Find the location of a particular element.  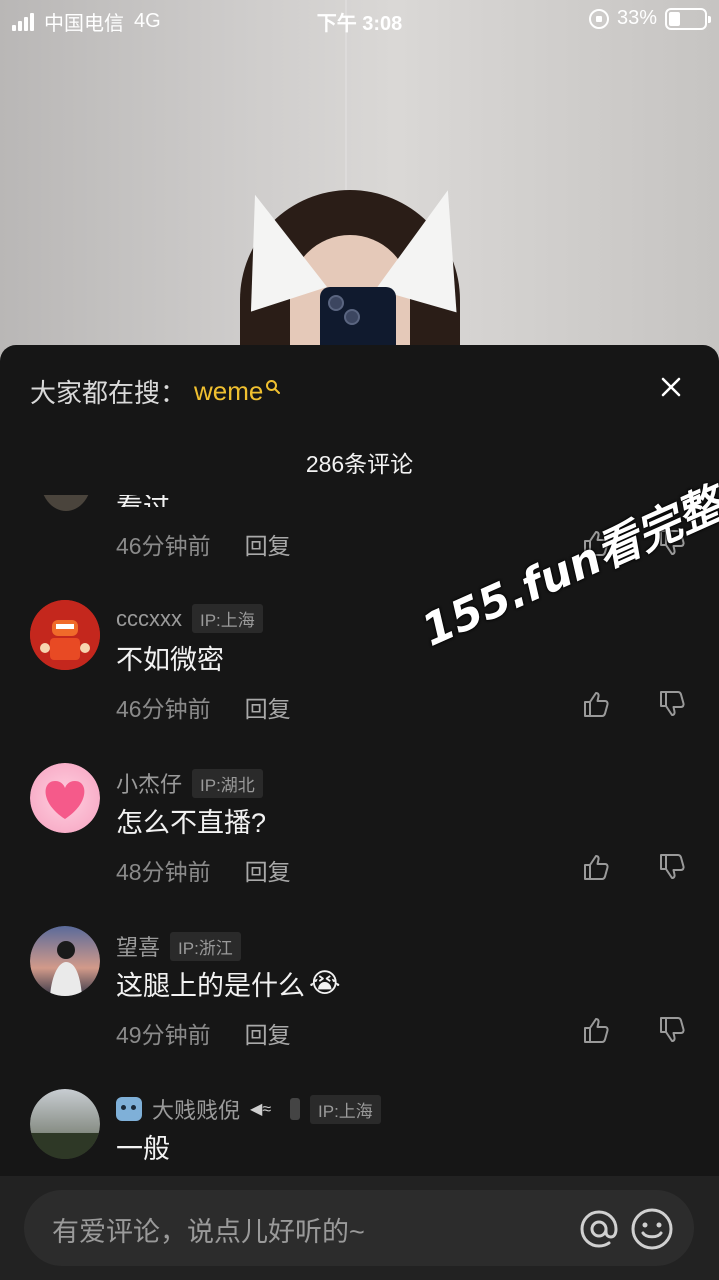

comment-username: 大贱贱倪 is located at coordinates (196, 1109).